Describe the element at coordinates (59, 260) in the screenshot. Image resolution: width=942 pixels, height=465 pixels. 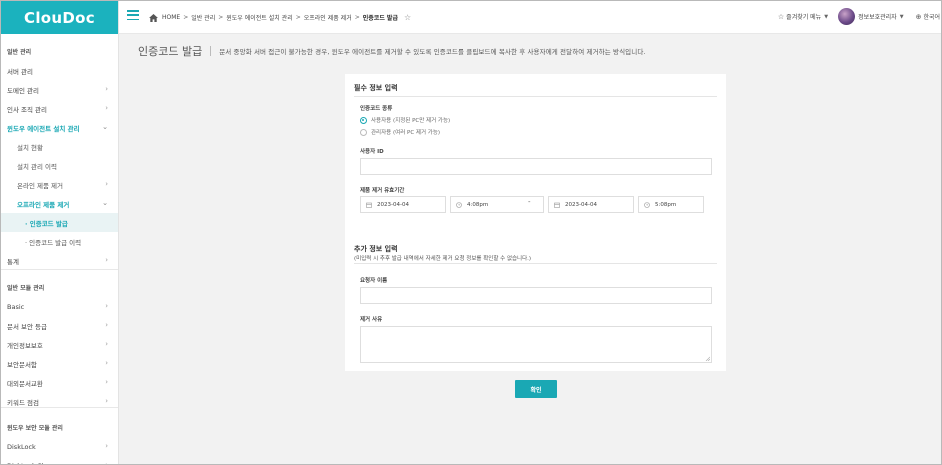
I see `sidebar-item: 통계 ›` at that location.